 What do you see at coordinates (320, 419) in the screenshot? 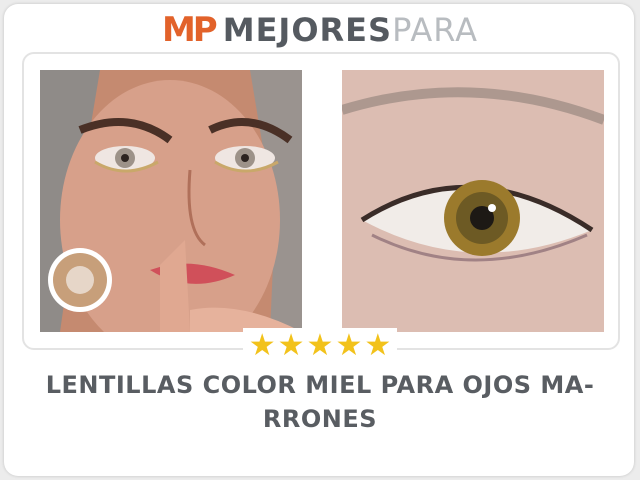
I see `product-title-line-2: RRONES` at bounding box center [320, 419].